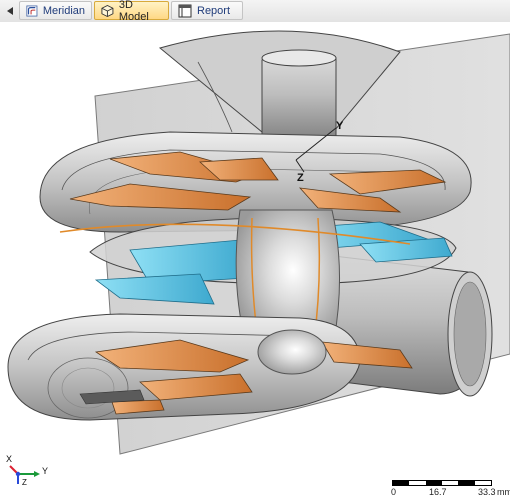  Describe the element at coordinates (487, 492) in the screenshot. I see `scale-tick-2: 33.3` at that location.